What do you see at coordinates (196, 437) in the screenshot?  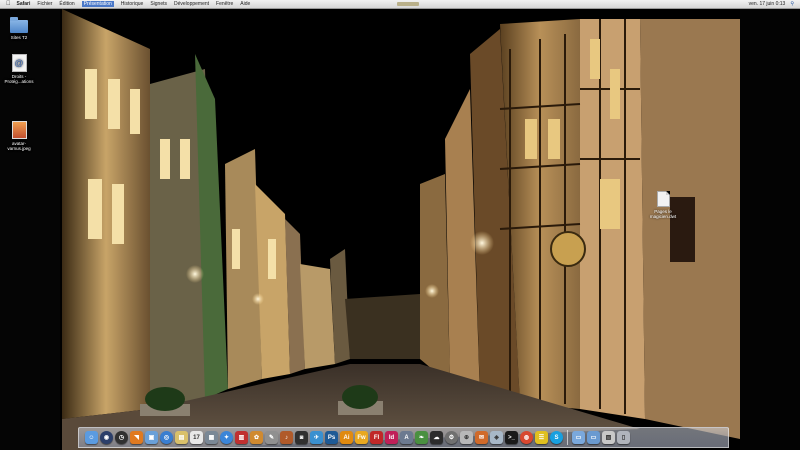 I see `calendar-icon: 17` at bounding box center [196, 437].